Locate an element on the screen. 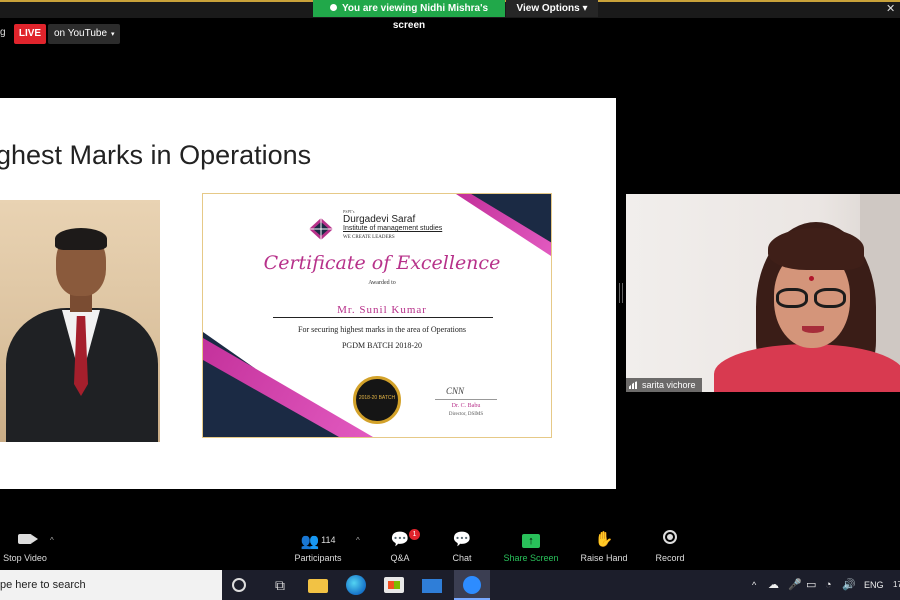 The image size is (900, 600). cert-org-name: Durgadevi Saraf is located at coordinates (379, 219).